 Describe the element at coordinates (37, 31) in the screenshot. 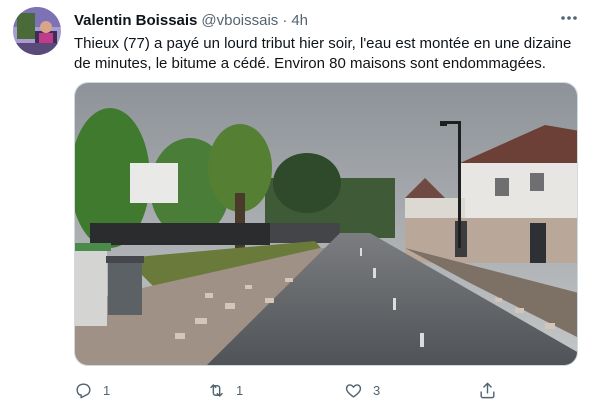

I see `avatar` at that location.